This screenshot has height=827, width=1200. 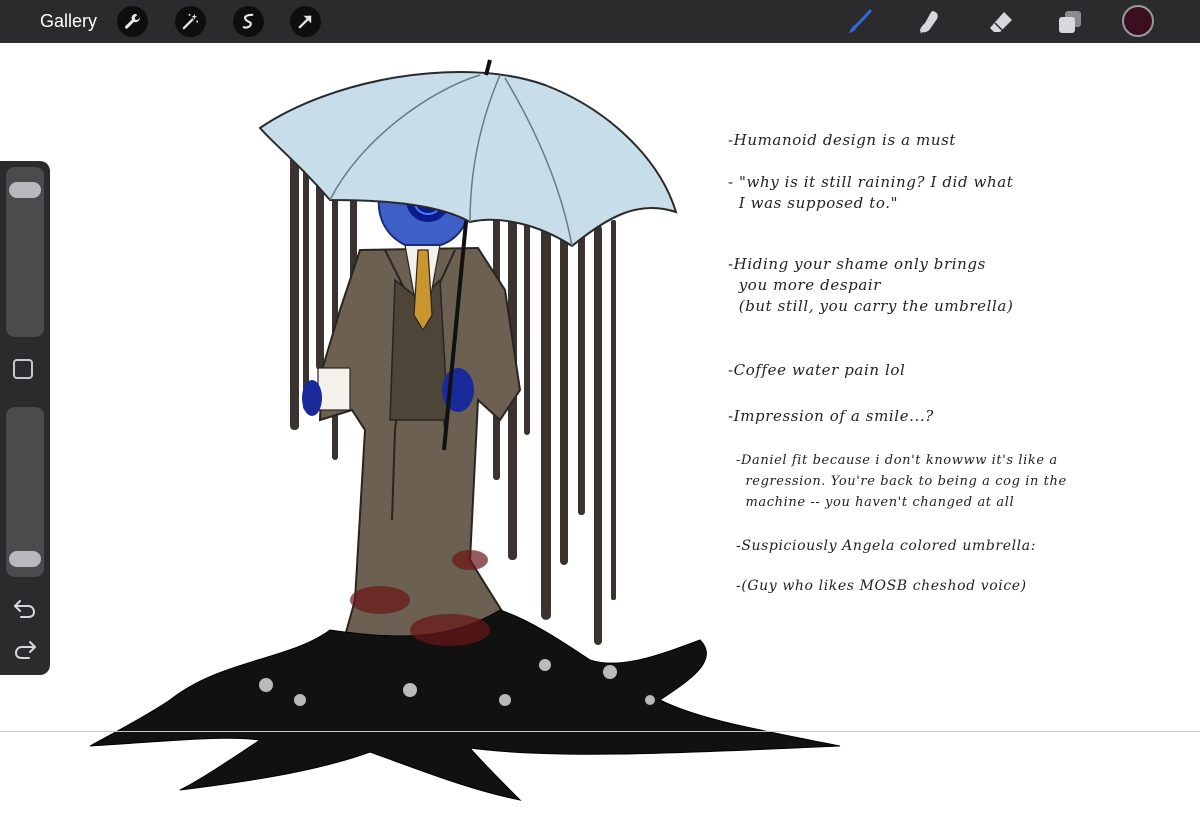 What do you see at coordinates (600, 21) in the screenshot?
I see `top-toolbar: Gallery` at bounding box center [600, 21].